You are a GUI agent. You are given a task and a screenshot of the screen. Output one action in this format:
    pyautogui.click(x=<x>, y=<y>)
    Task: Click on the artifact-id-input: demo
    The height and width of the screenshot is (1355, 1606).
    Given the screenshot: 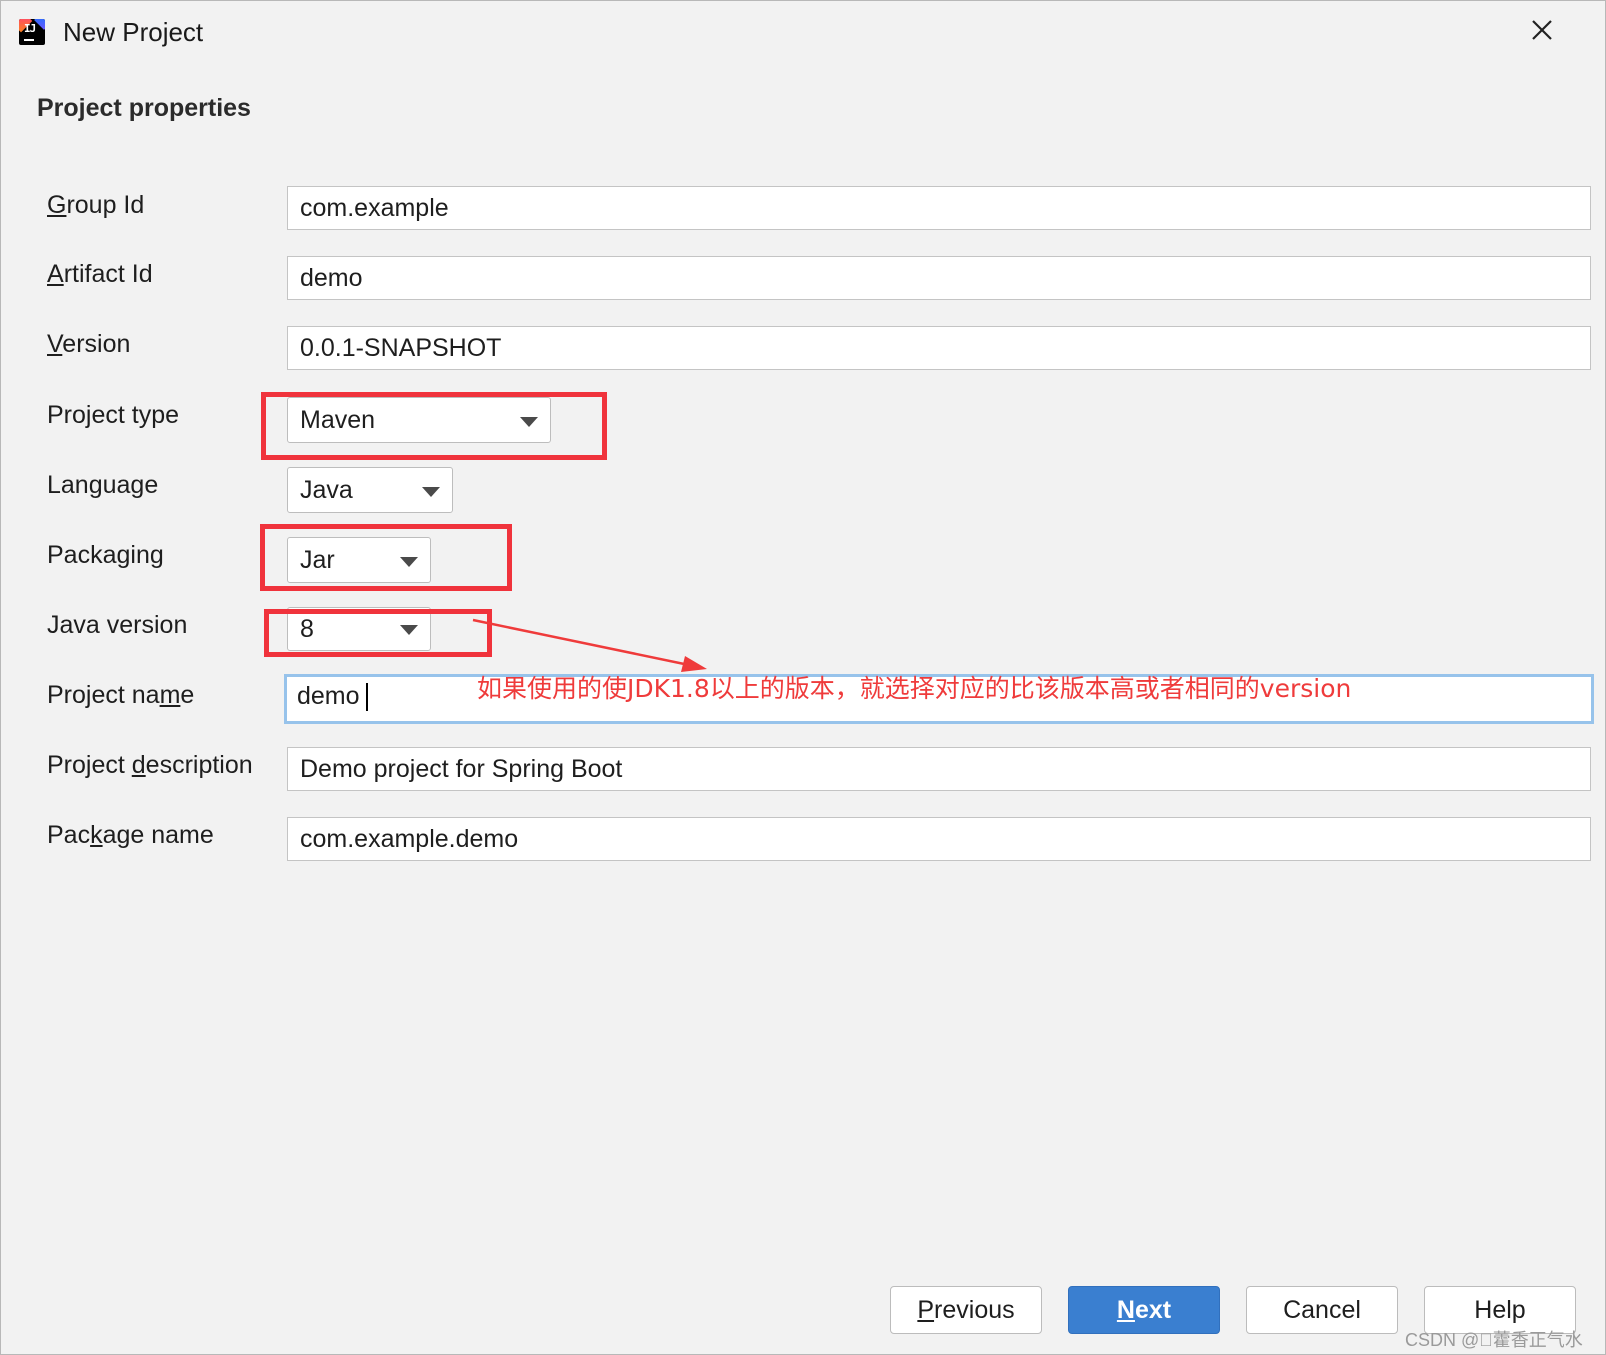 What is the action you would take?
    pyautogui.click(x=939, y=278)
    